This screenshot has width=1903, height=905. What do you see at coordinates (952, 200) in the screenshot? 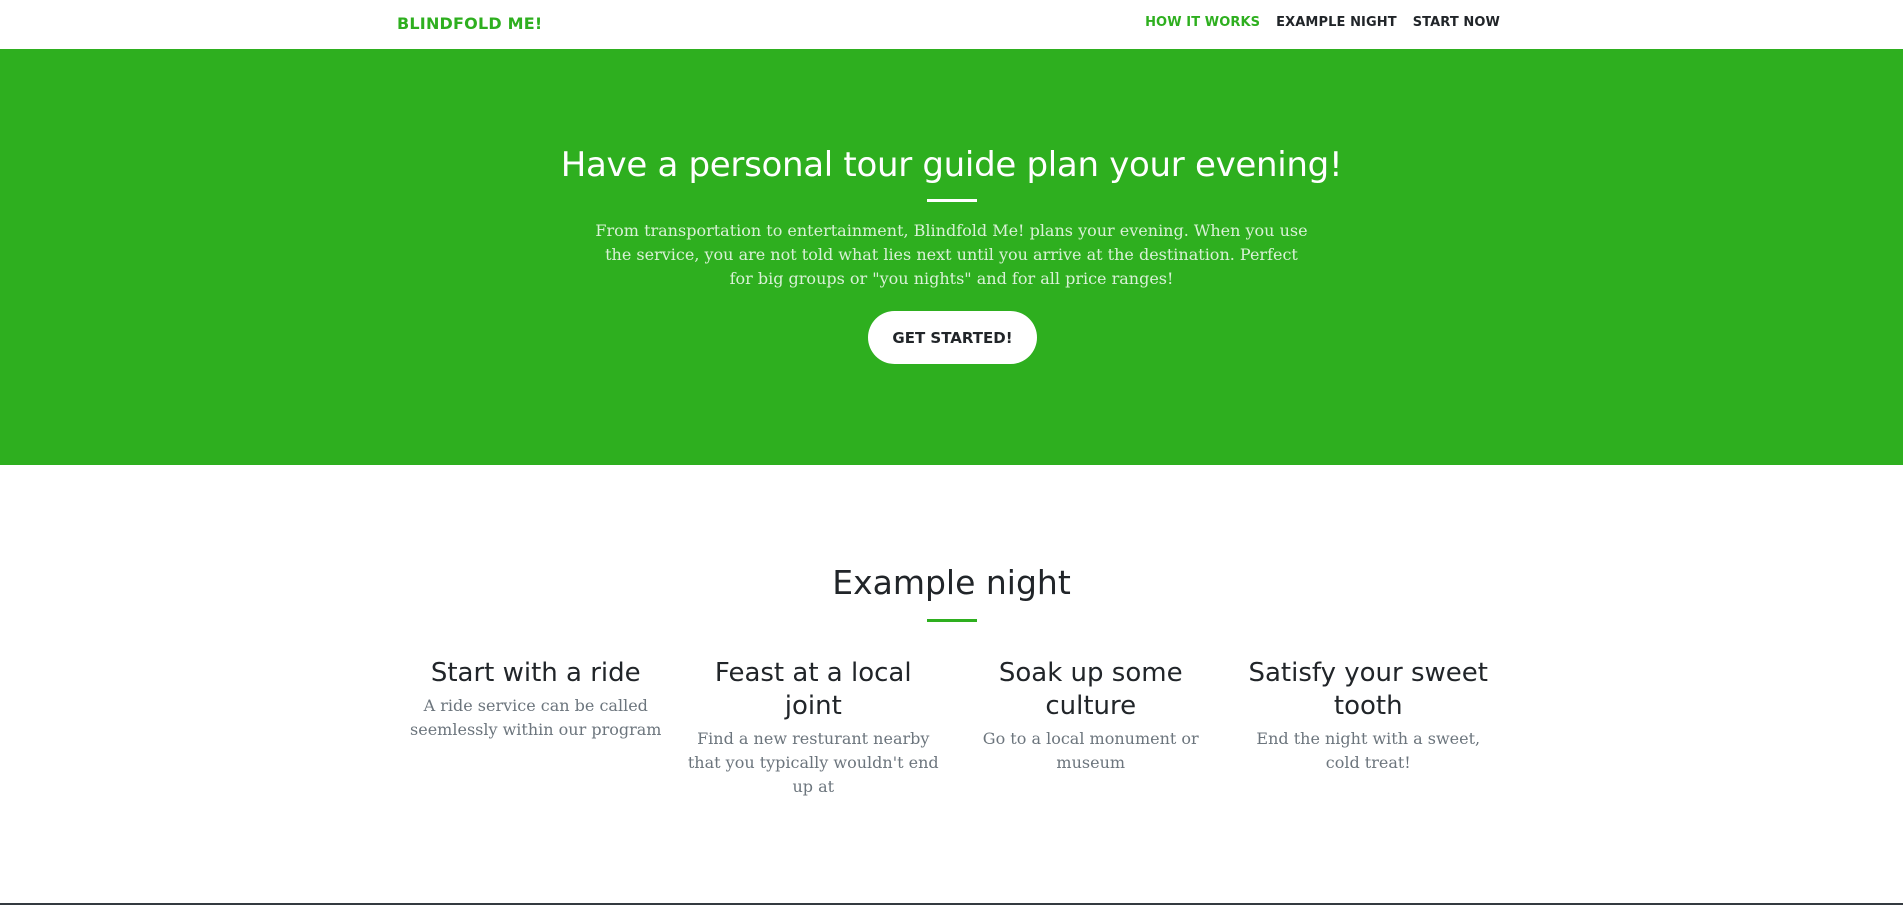
I see `hero-divider` at bounding box center [952, 200].